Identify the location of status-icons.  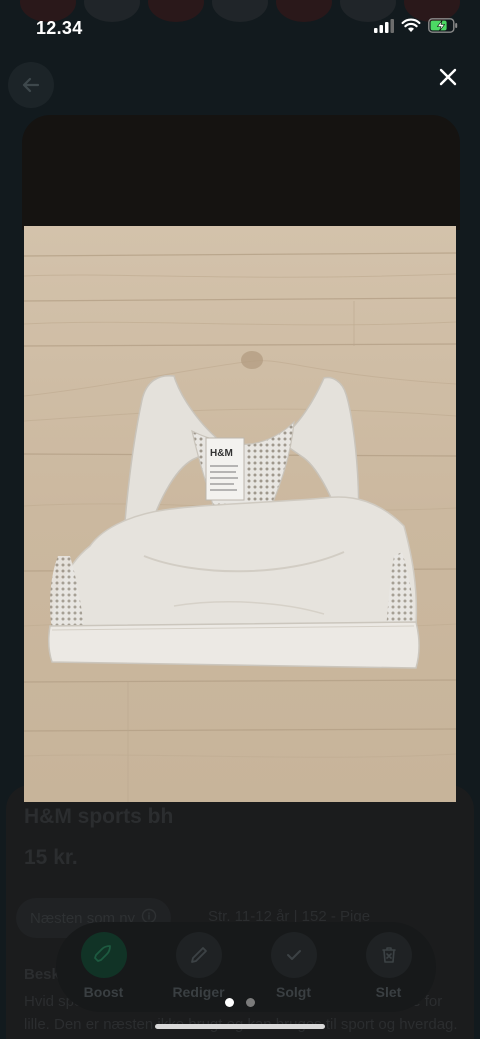
(416, 28).